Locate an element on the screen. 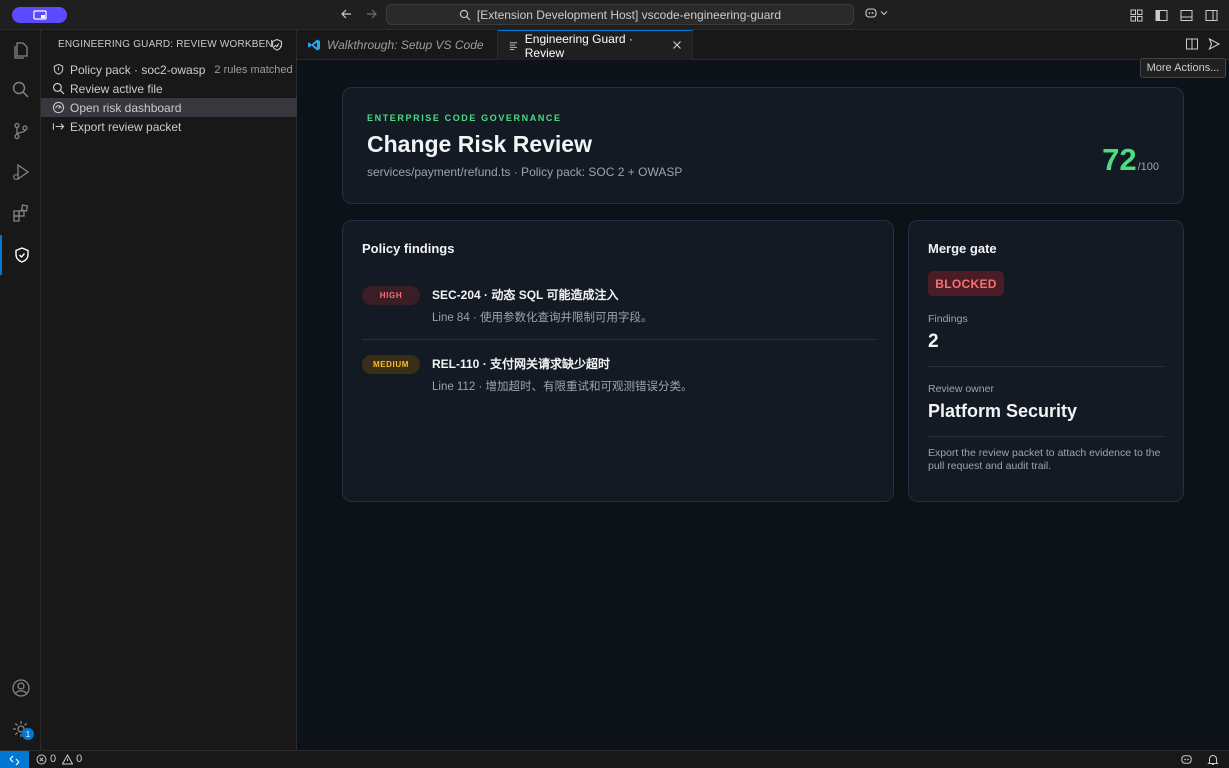 This screenshot has height=768, width=1229. sidebar-item-export-review-packet: Export review packet is located at coordinates (169, 126).